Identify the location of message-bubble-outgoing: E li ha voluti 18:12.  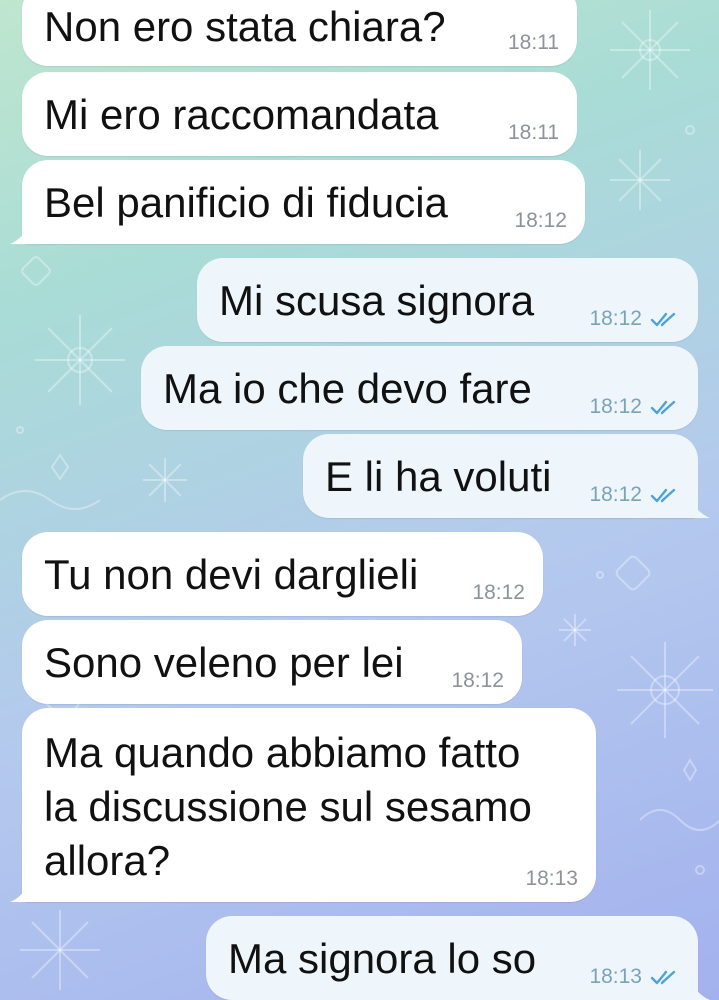
(506, 476).